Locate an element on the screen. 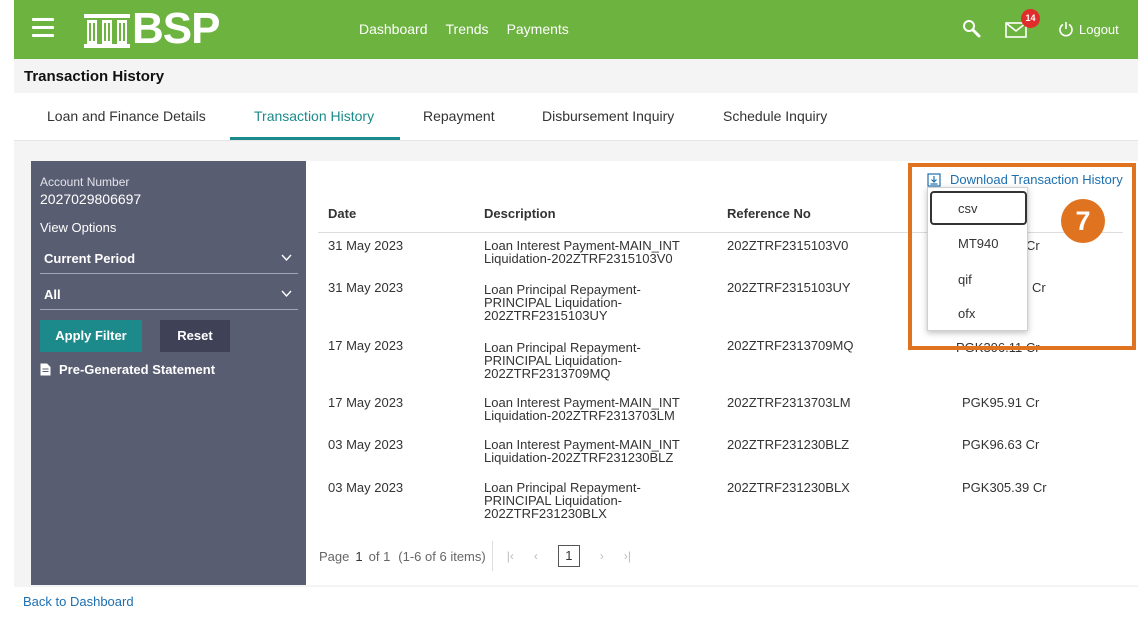  cell-description-line: 202ZTRF2313709MQ is located at coordinates (547, 373).